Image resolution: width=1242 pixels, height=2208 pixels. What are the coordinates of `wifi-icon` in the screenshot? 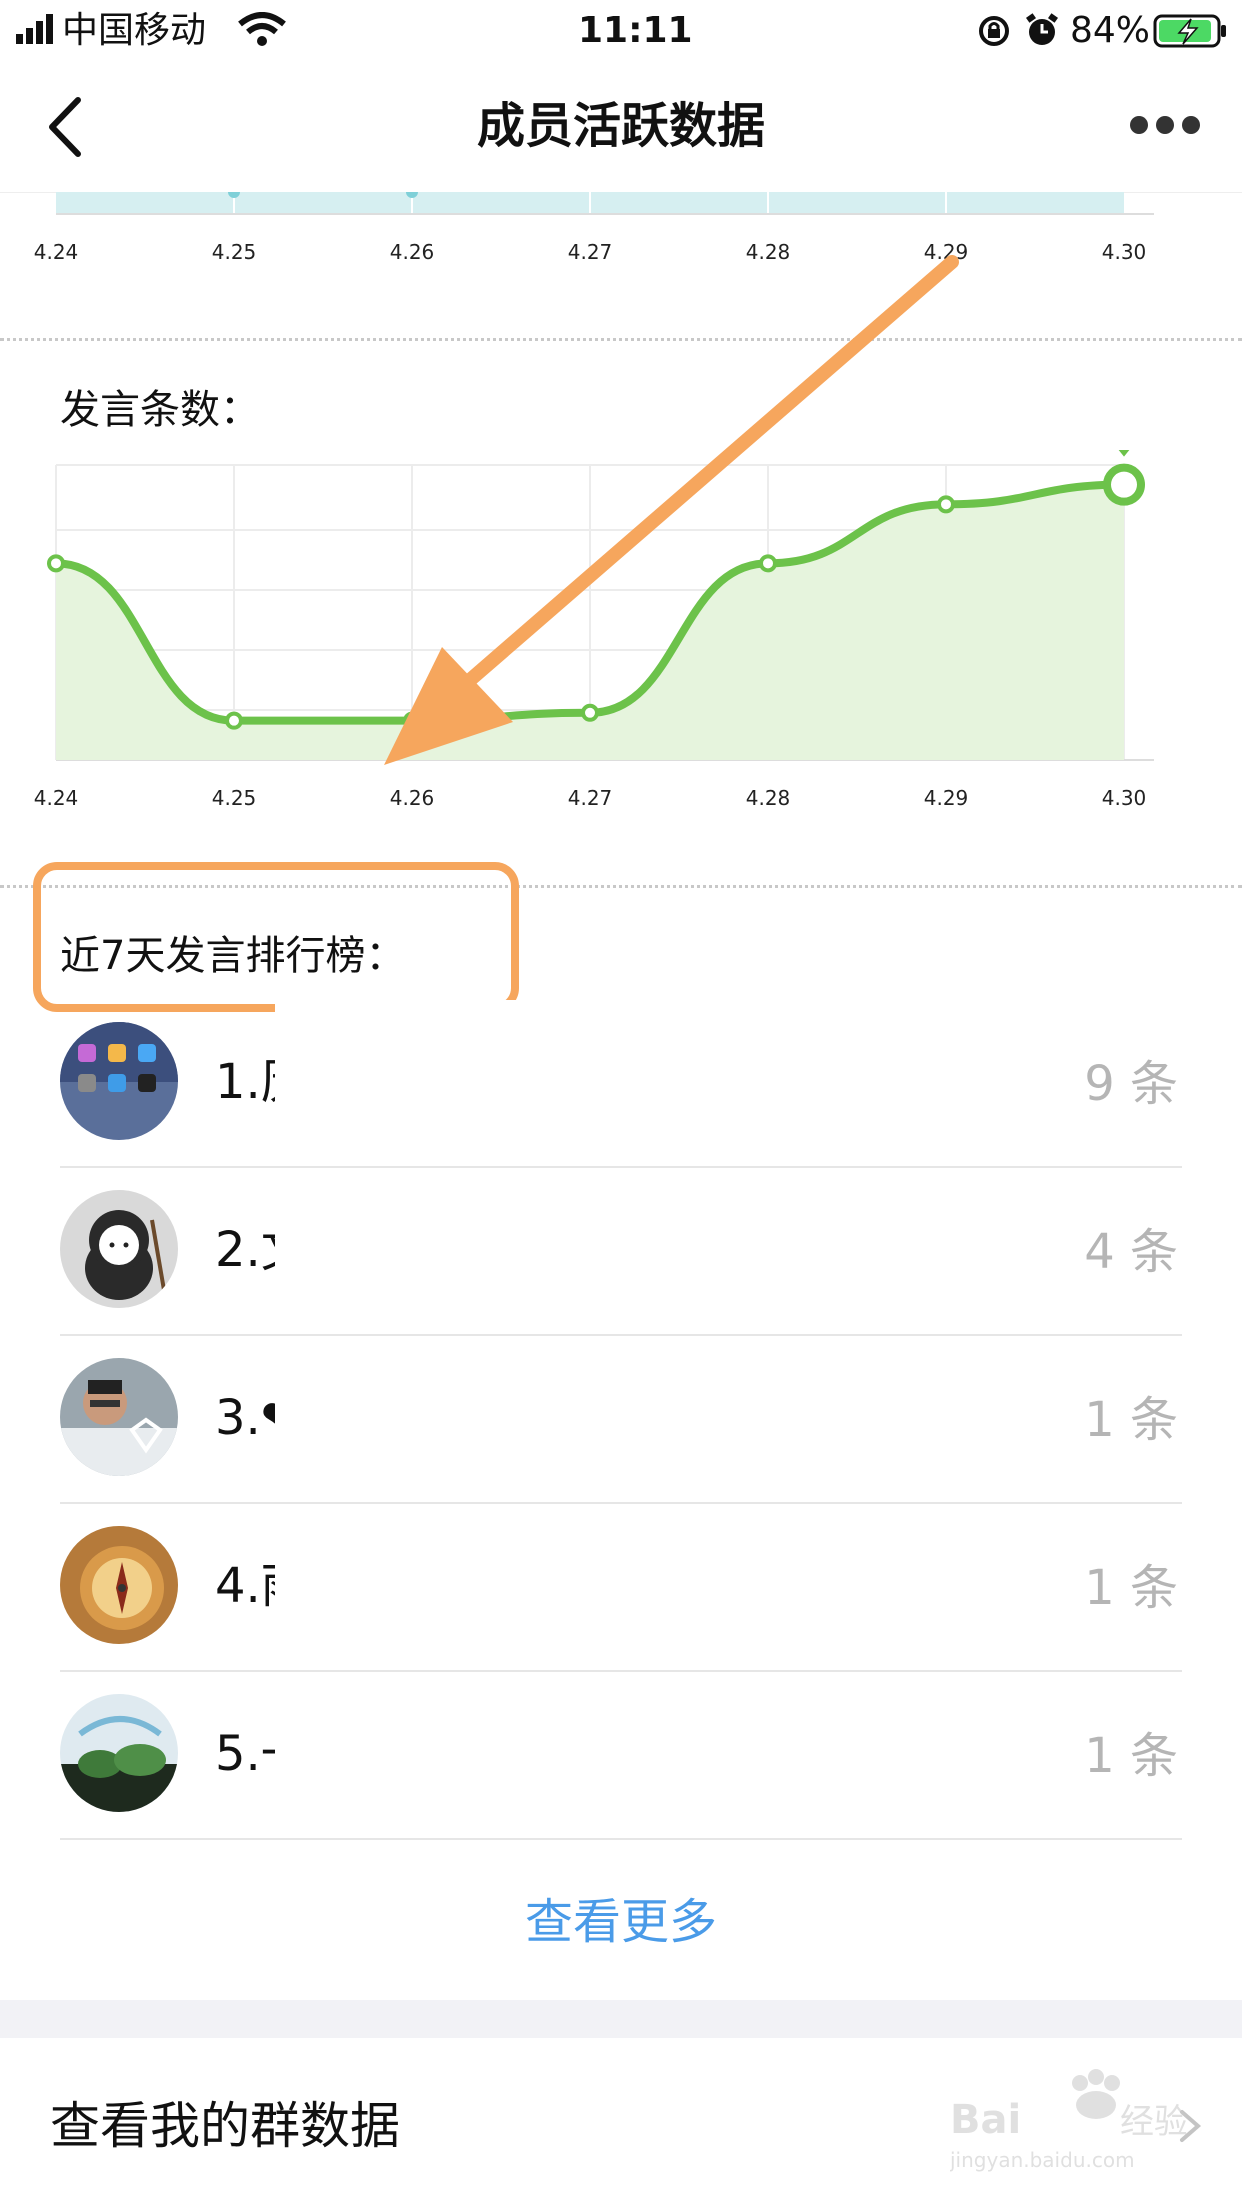 It's located at (262, 29).